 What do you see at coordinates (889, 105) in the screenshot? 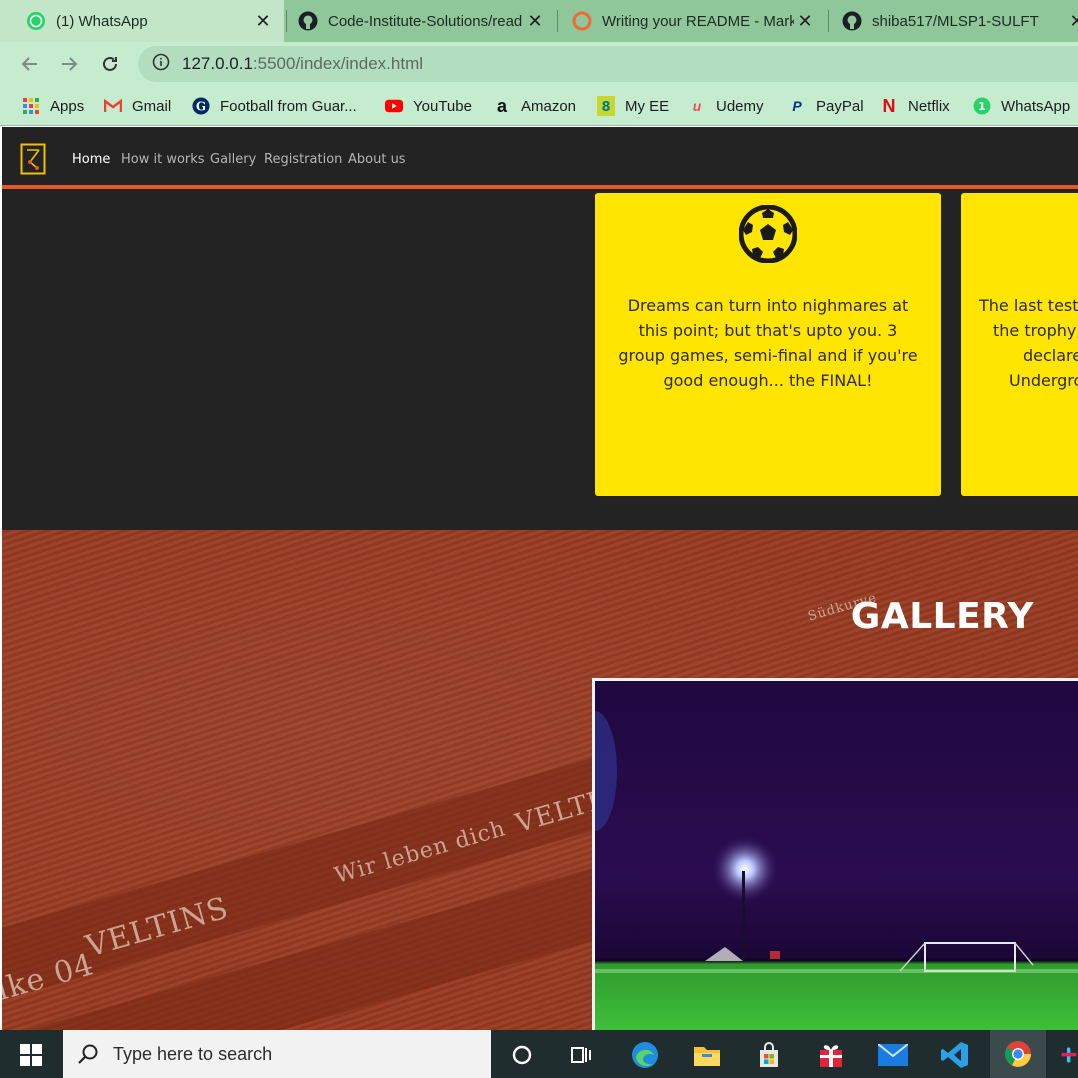
I see `netflix-icon: N` at bounding box center [889, 105].